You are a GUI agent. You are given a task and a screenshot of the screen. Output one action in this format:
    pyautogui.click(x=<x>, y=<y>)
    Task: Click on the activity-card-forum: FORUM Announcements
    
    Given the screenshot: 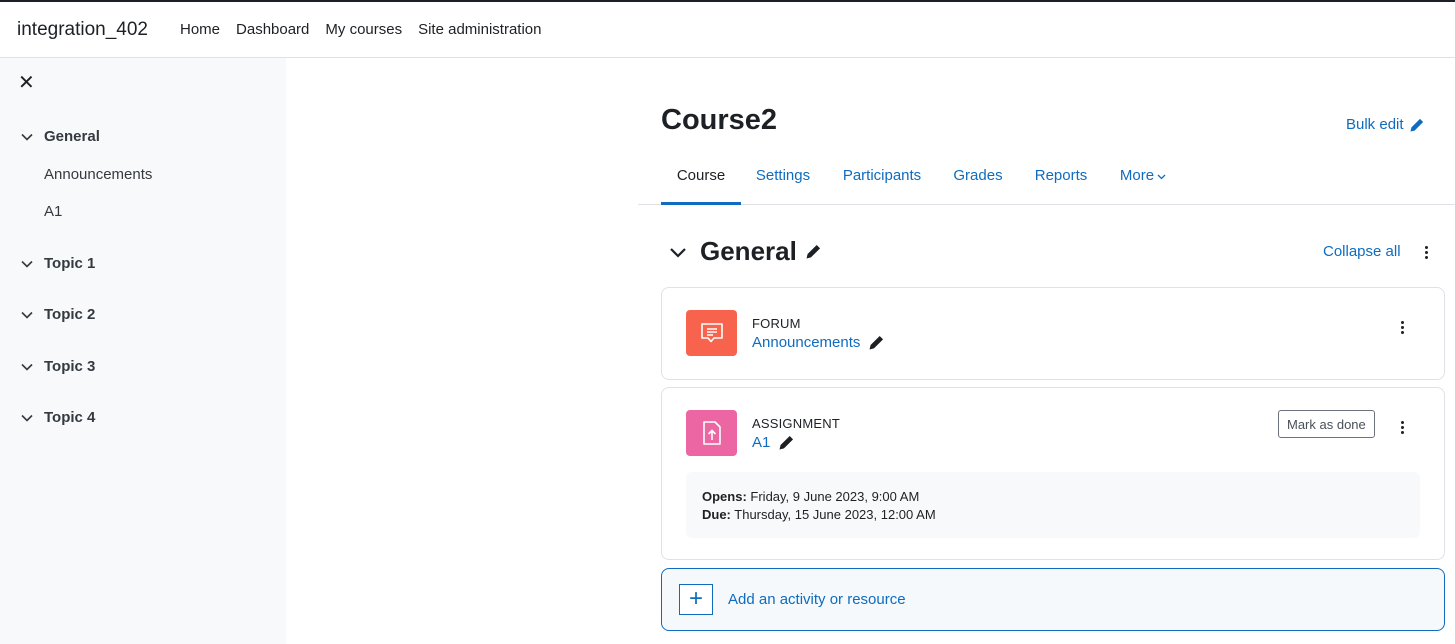 What is the action you would take?
    pyautogui.click(x=1053, y=333)
    